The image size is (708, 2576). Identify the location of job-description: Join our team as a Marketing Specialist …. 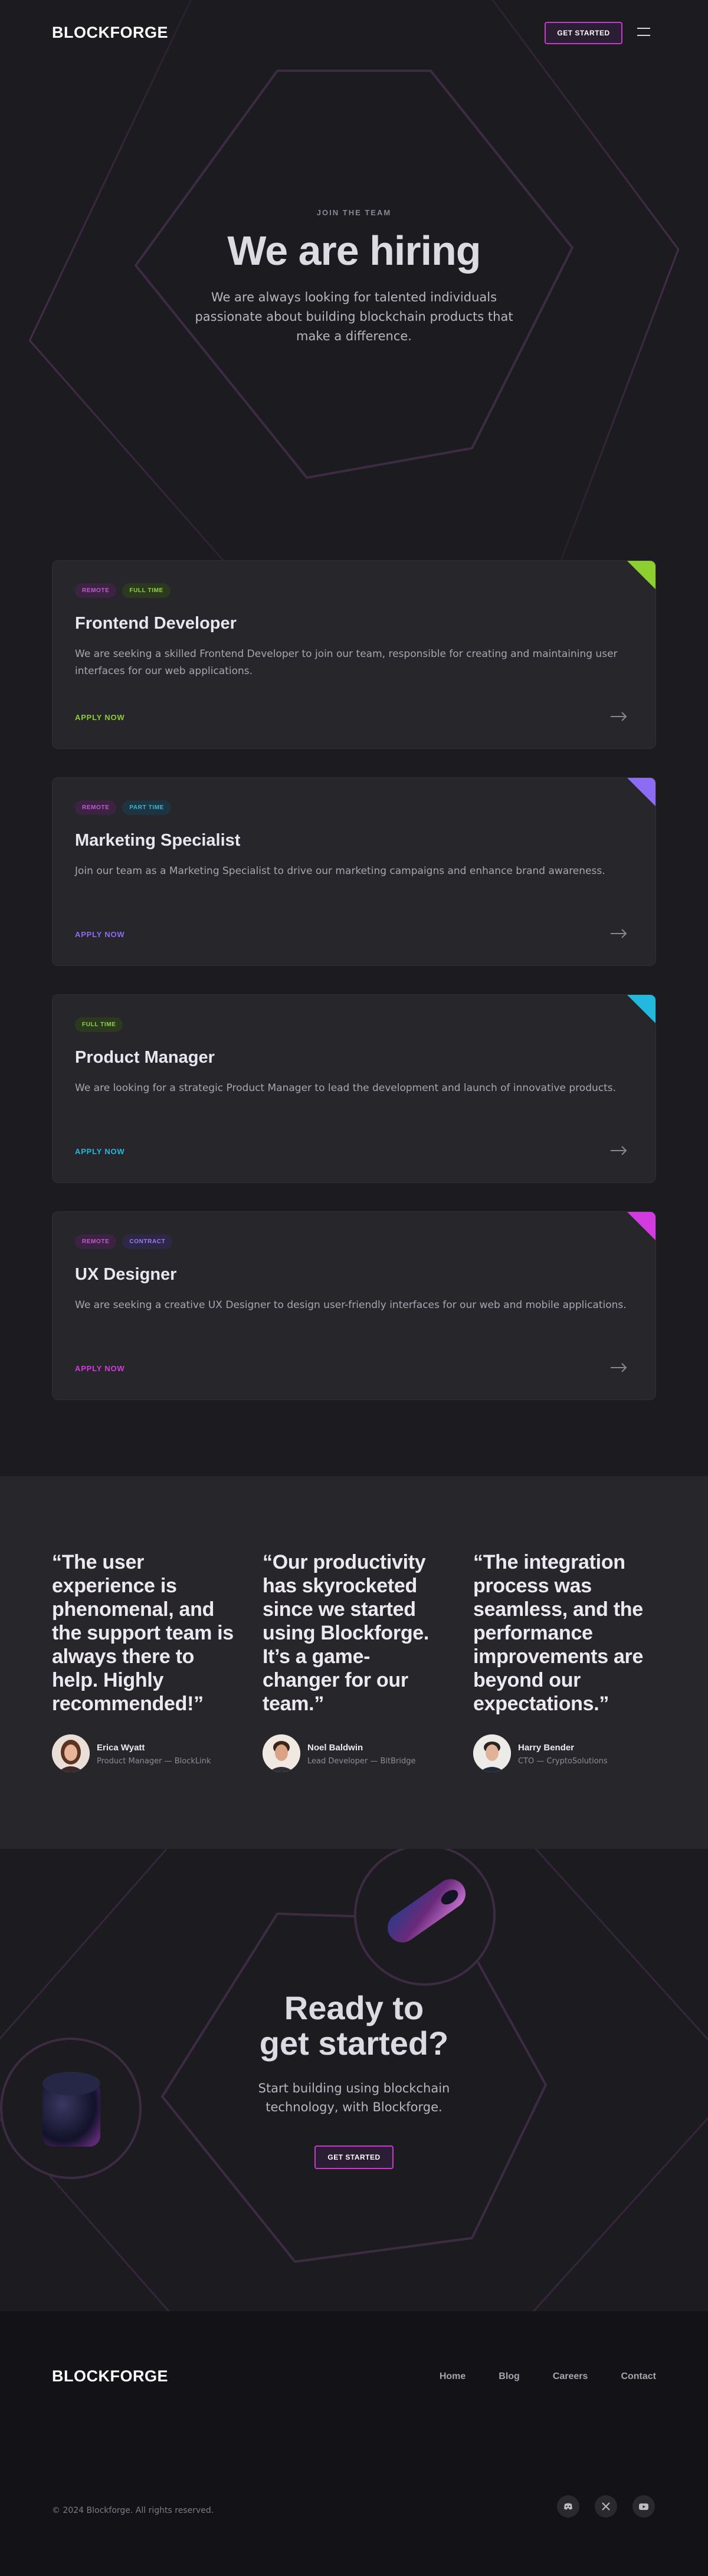
(340, 871).